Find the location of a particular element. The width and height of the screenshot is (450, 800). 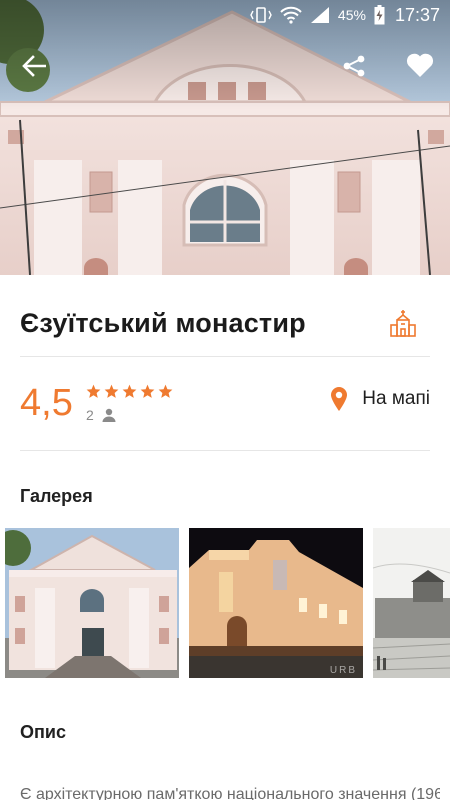

photo-building-night: URB is located at coordinates (276, 603).